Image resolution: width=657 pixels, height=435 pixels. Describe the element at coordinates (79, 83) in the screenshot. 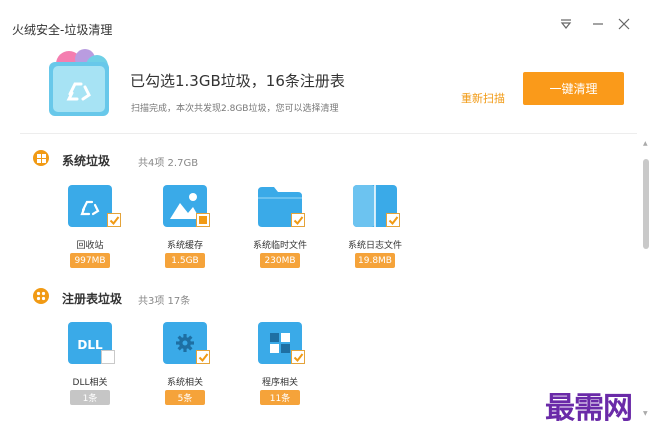

I see `recycle-icon` at that location.